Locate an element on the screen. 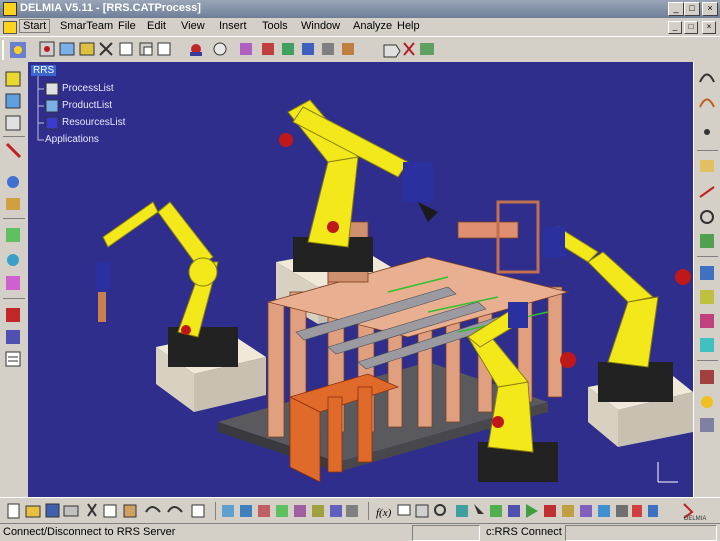  gun-icon is located at coordinates (13, 204).